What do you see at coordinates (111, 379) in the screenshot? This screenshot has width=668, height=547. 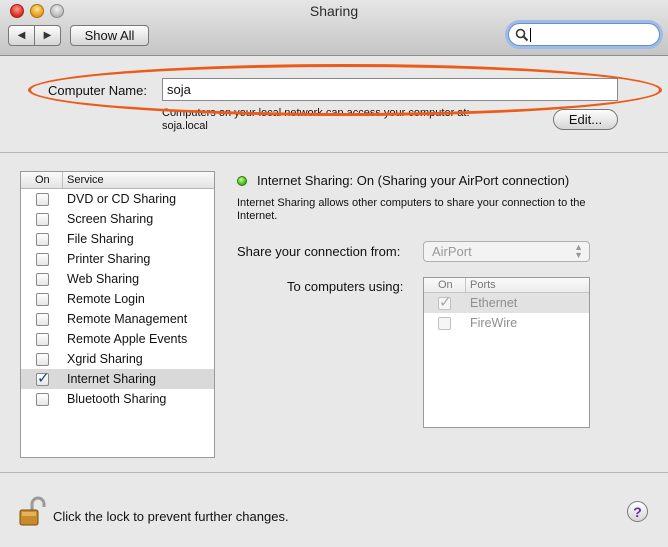 I see `service-label: Internet Sharing` at bounding box center [111, 379].